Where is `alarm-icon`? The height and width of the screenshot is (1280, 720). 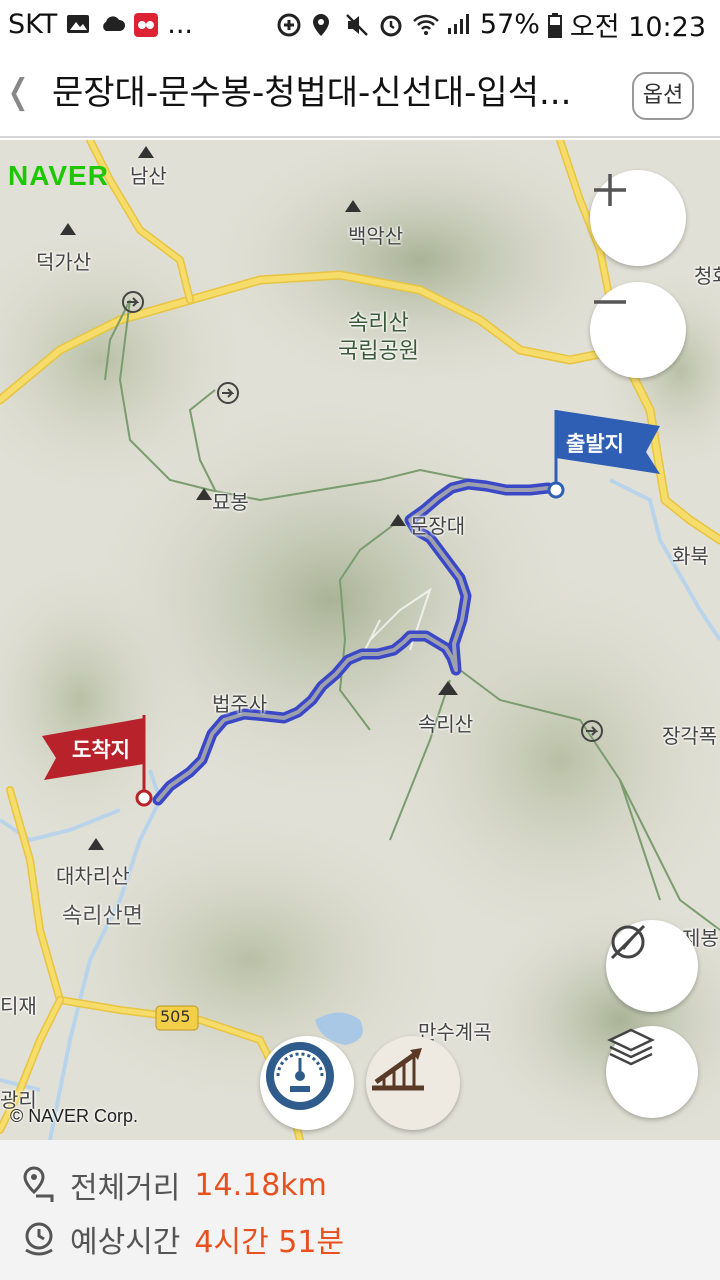
alarm-icon is located at coordinates (391, 24).